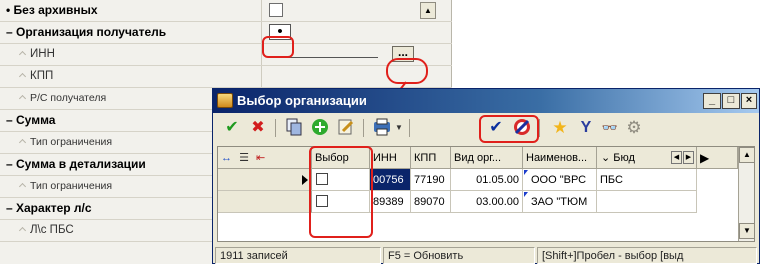 Image resolution: width=760 pixels, height=264 pixels. I want to click on search-binoculars-icon: 👓, so click(610, 128).